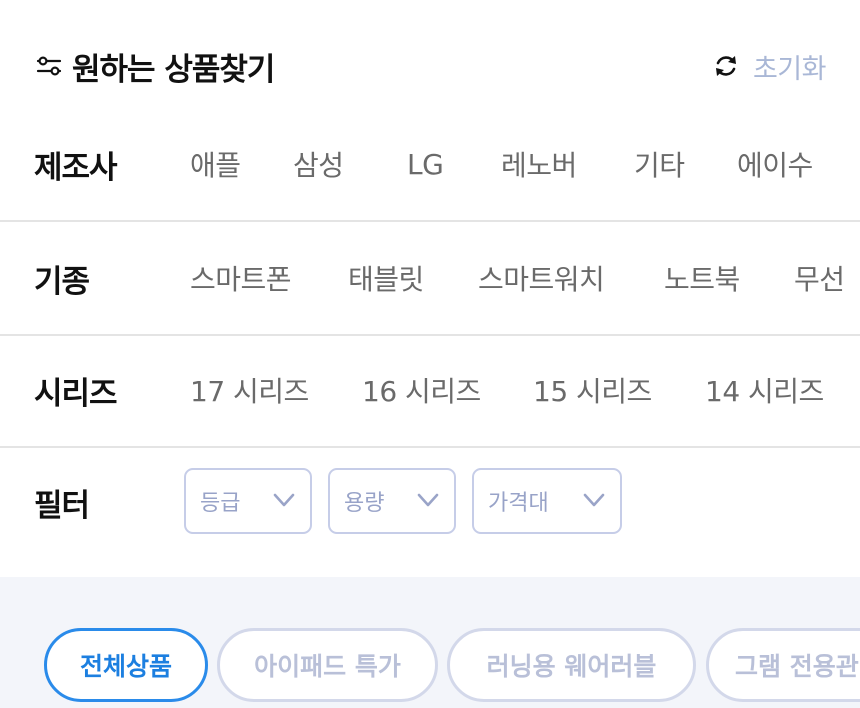 The width and height of the screenshot is (860, 708). I want to click on row-label-manufacturer: 제조사, so click(76, 167).